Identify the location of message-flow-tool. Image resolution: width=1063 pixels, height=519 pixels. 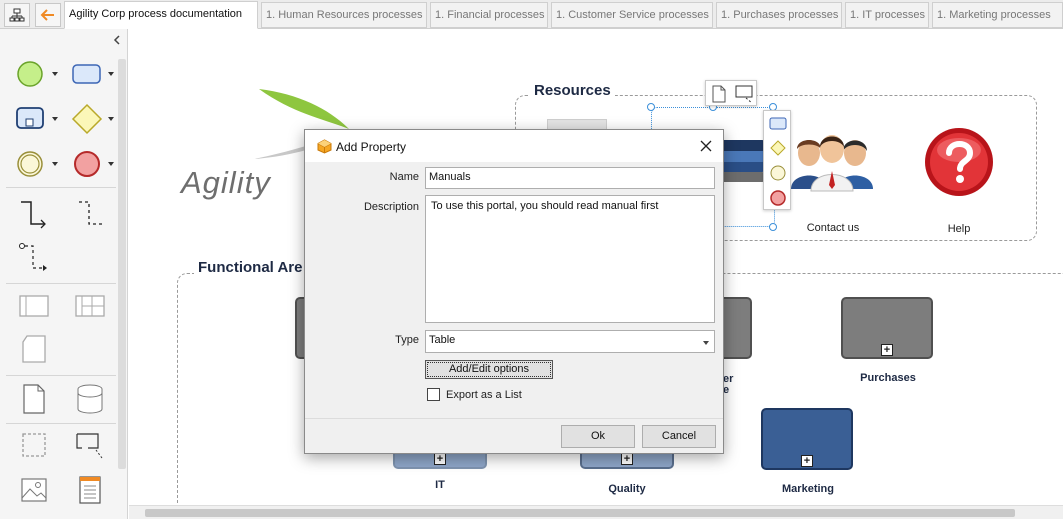
(34, 257).